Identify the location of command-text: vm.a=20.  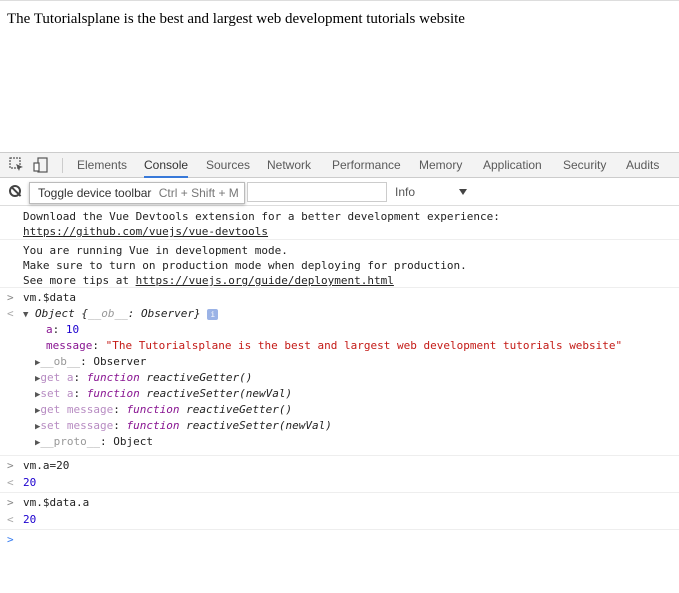
(46, 465).